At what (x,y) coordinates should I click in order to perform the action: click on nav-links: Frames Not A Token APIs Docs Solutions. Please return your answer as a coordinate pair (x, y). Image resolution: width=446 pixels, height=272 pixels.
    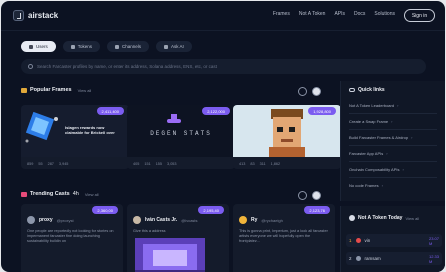
    Looking at the image, I should click on (334, 14).